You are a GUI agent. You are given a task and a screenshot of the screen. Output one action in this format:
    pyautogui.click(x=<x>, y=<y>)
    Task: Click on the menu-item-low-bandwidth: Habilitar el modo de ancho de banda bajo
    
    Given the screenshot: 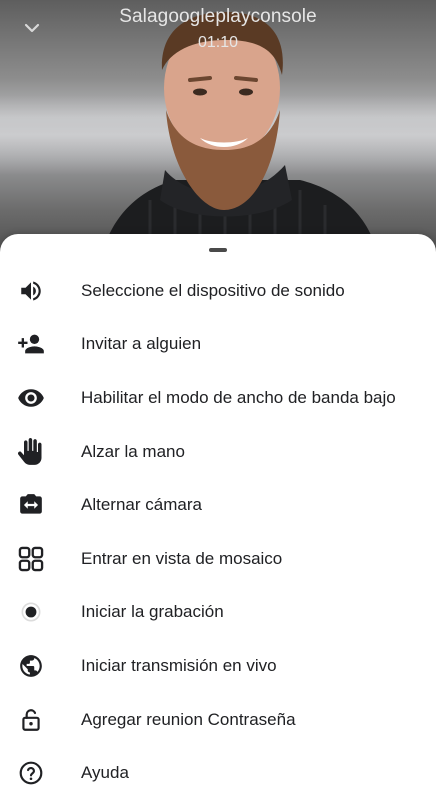 What is the action you would take?
    pyautogui.click(x=218, y=398)
    